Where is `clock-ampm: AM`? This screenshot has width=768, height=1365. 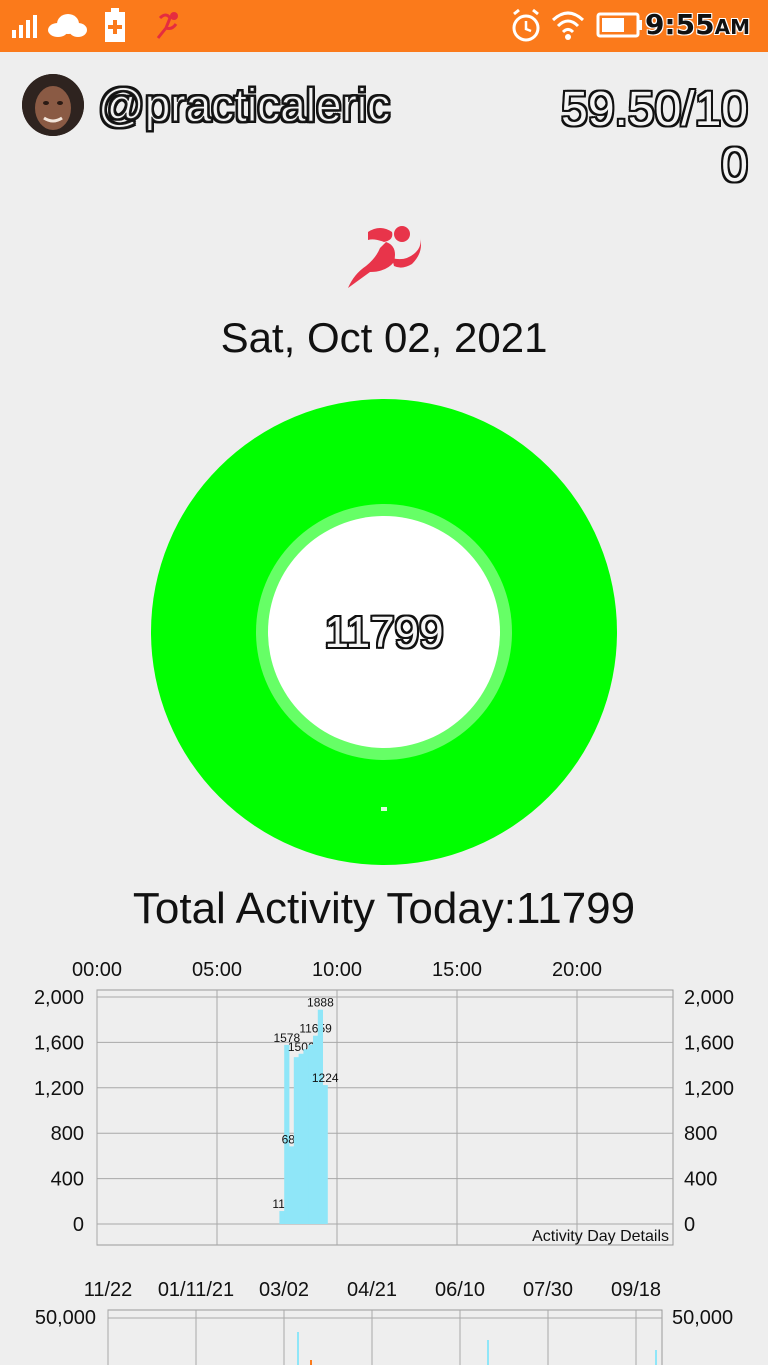
clock-ampm: AM is located at coordinates (732, 27).